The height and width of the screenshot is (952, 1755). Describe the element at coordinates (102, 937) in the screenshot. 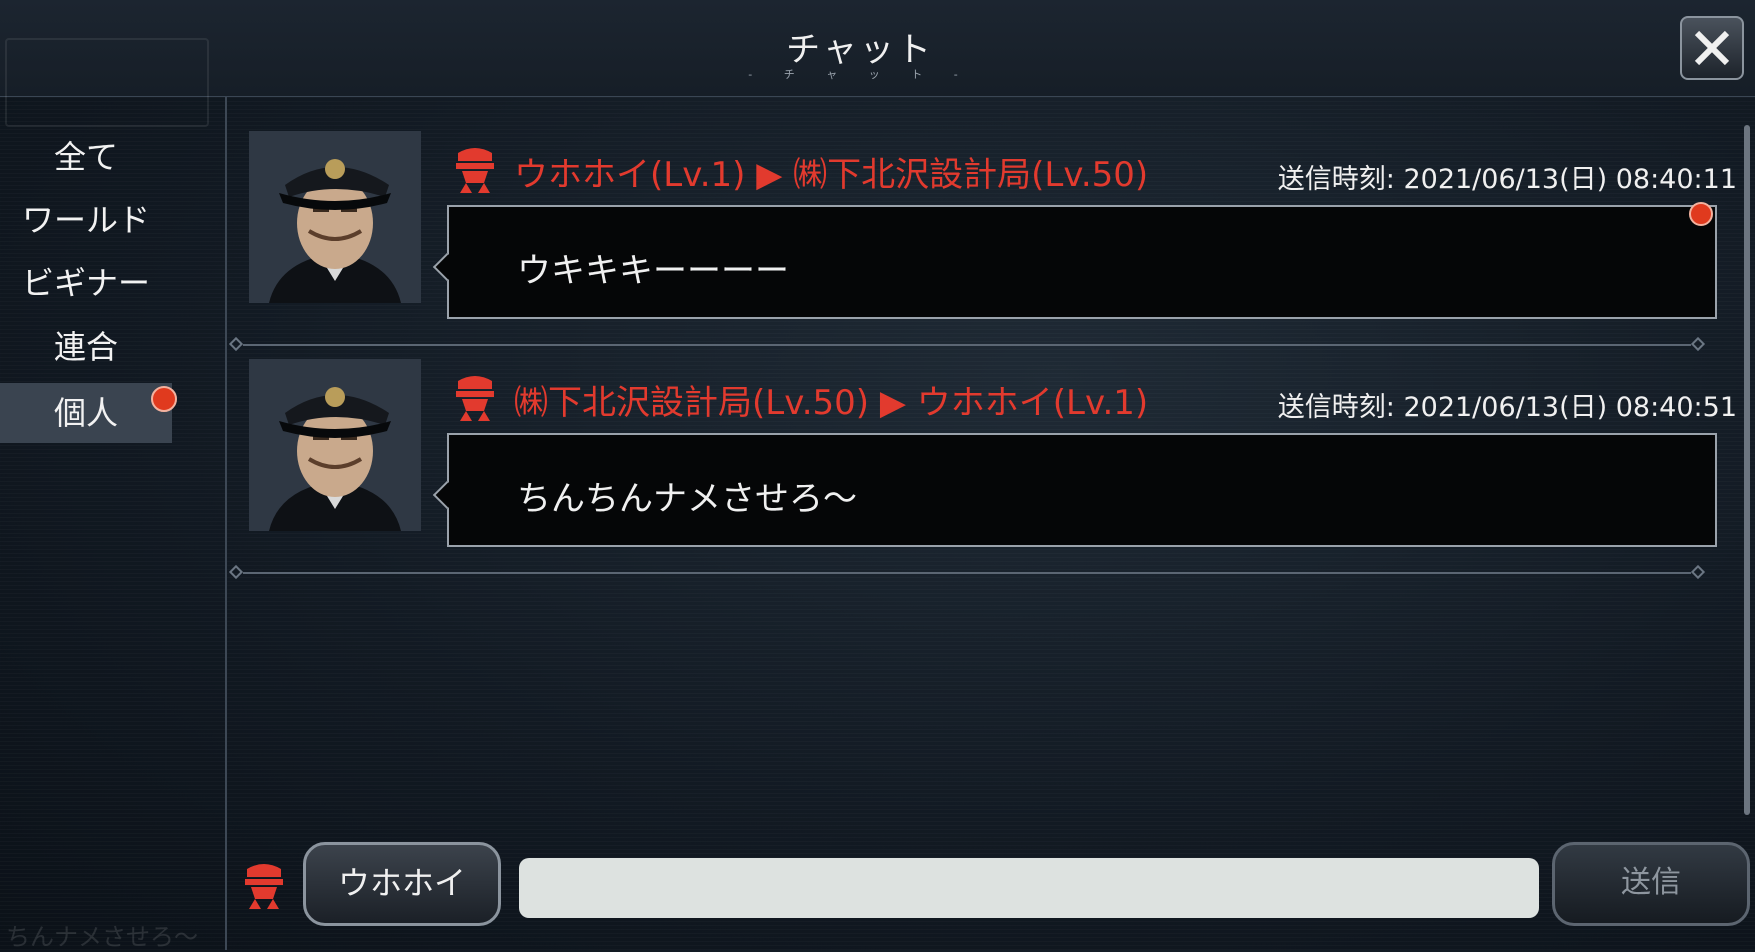

I see `last-message-preview: ちんナメさせろ〜` at that location.